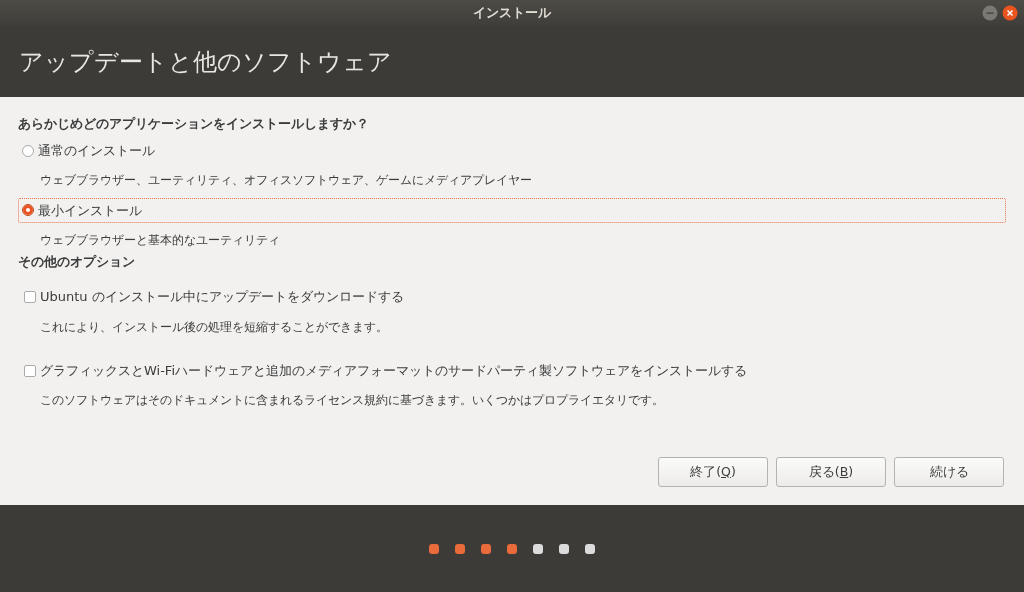 This screenshot has width=1024, height=592. I want to click on back-button: 戻る(B), so click(831, 472).